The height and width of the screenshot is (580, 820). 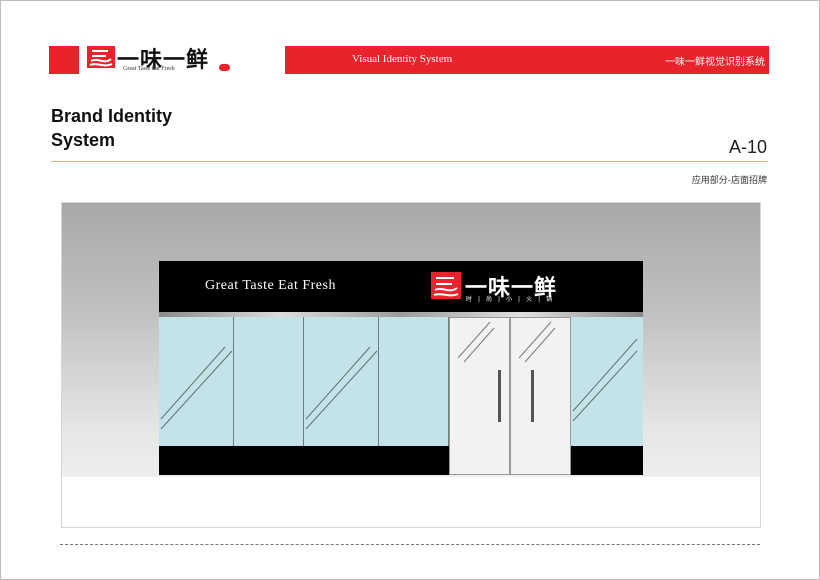 I want to click on door-left, so click(x=479, y=396).